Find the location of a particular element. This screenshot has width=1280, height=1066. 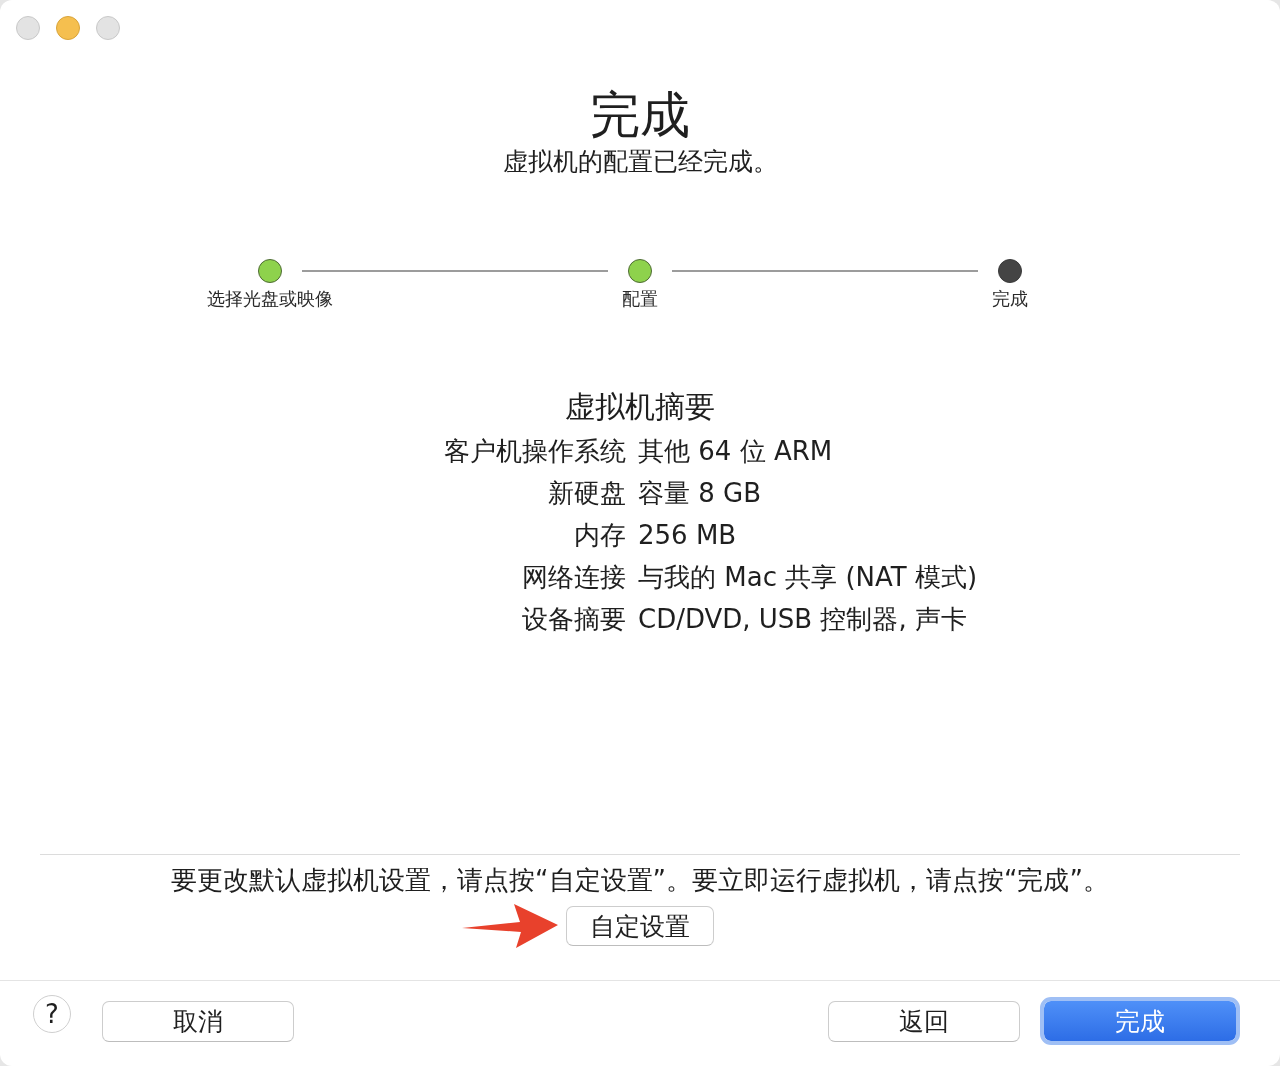

summary-value: 其他 64 位 ARM is located at coordinates (735, 451).